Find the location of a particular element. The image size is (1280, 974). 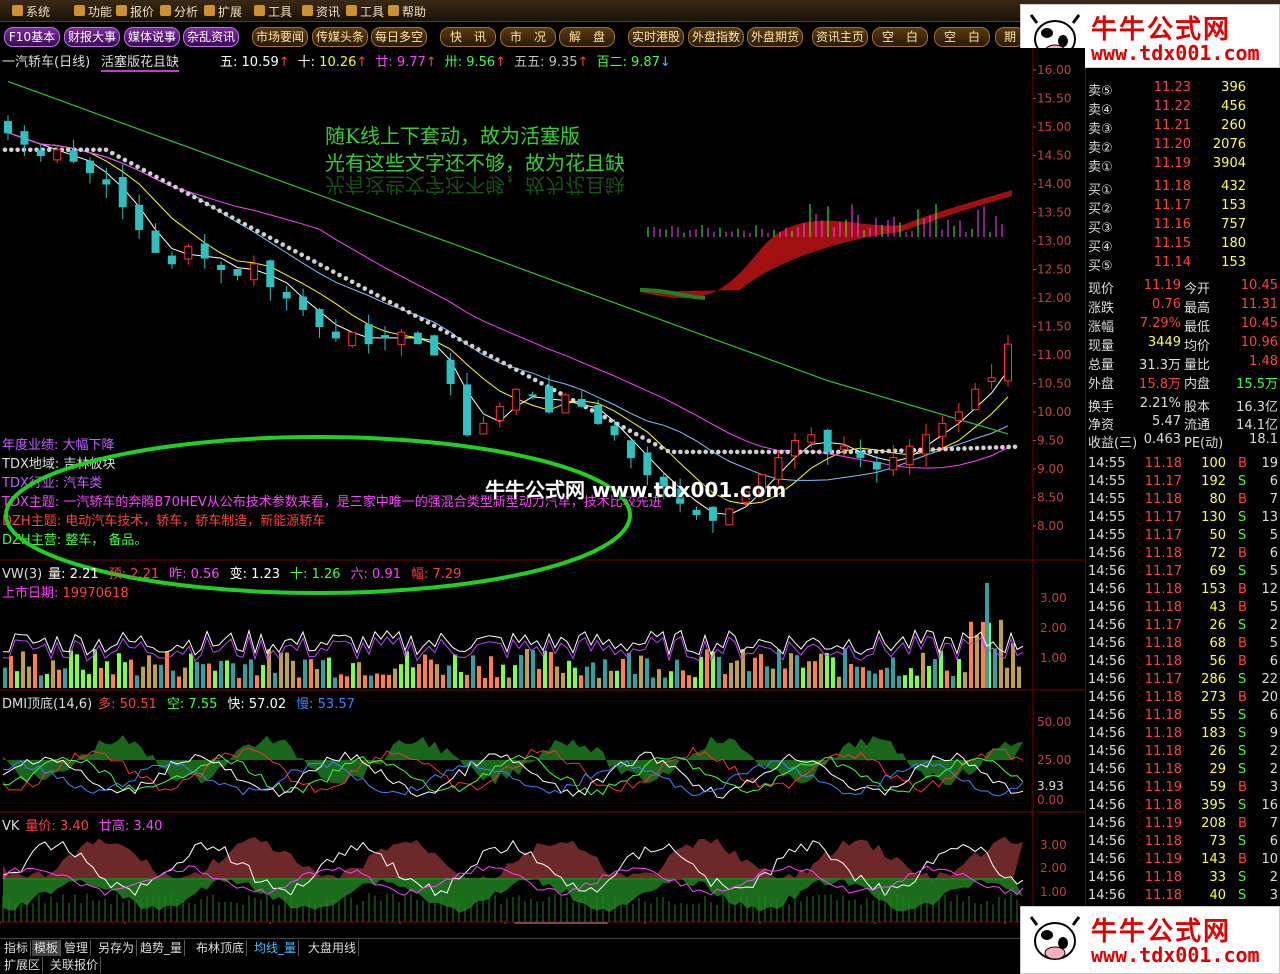

menu-item-1: 功能 is located at coordinates (100, 11).